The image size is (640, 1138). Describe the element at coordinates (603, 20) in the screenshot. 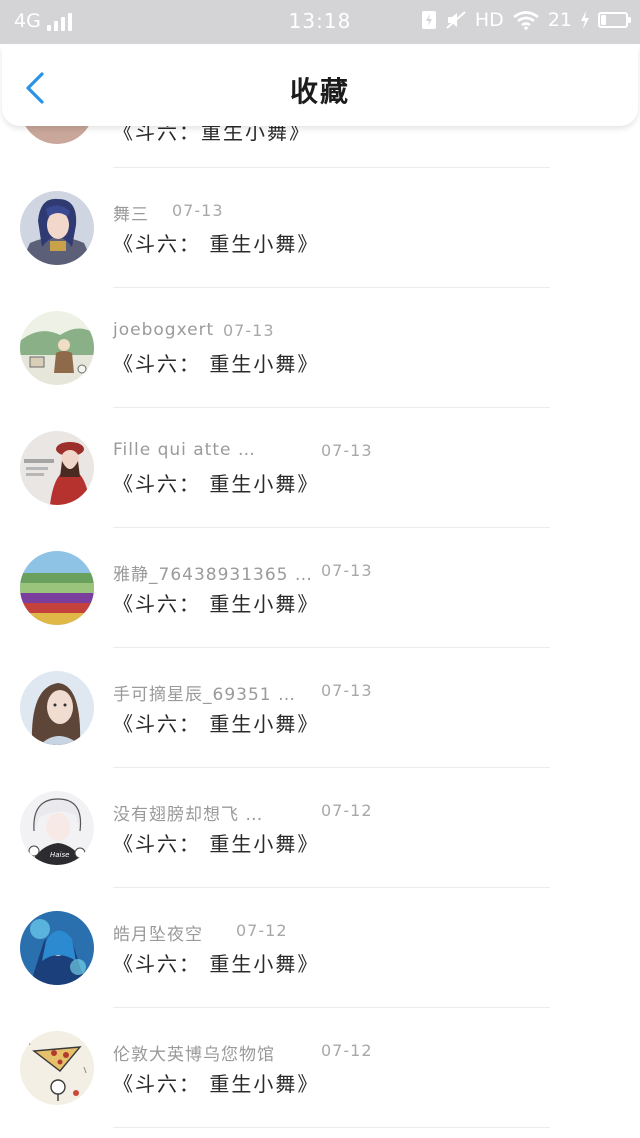

I see `battery-fill` at that location.